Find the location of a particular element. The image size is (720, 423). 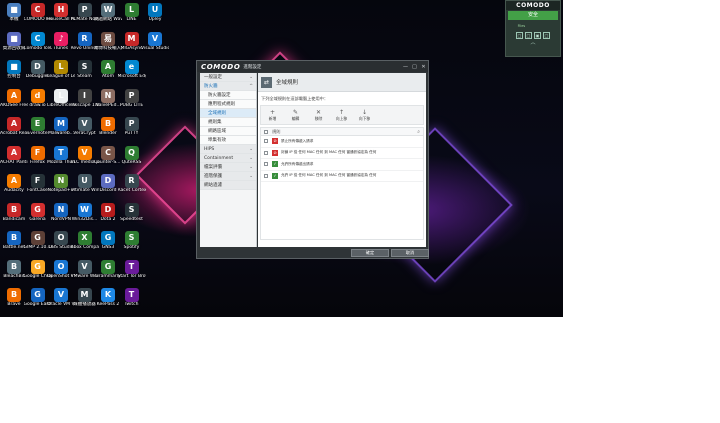

app-icon: ■ is located at coordinates (14, 67).